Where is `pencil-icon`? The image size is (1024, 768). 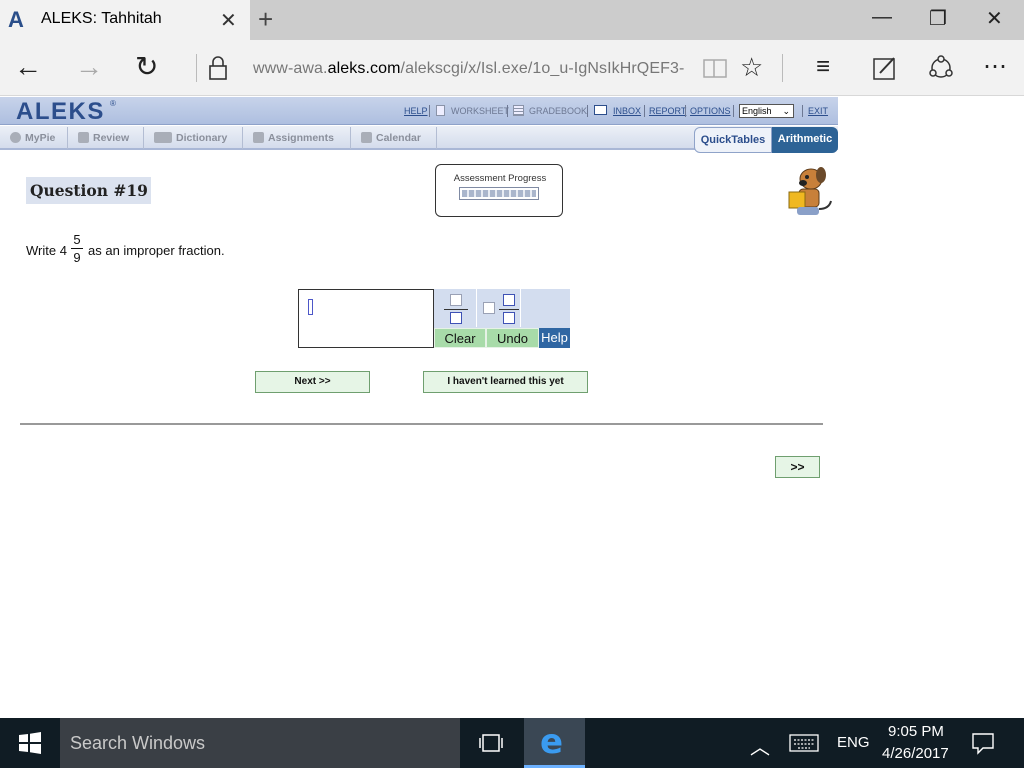 pencil-icon is located at coordinates (258, 137).